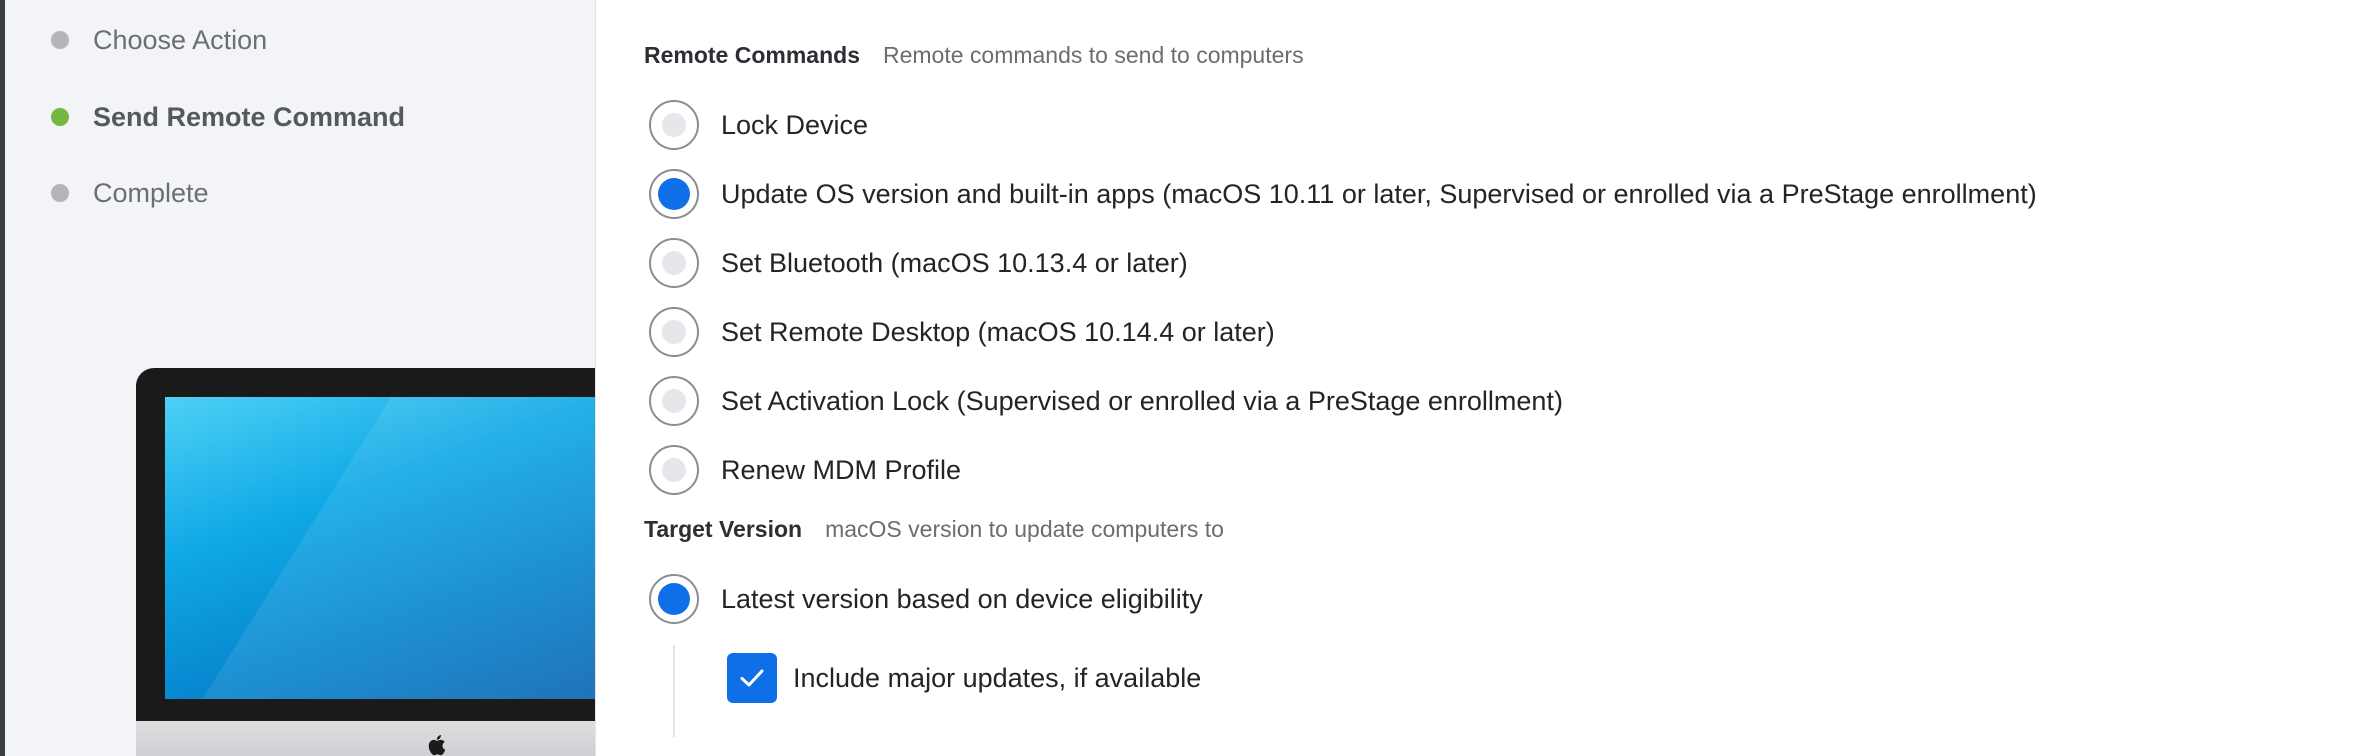  I want to click on step-label: Complete, so click(151, 192).